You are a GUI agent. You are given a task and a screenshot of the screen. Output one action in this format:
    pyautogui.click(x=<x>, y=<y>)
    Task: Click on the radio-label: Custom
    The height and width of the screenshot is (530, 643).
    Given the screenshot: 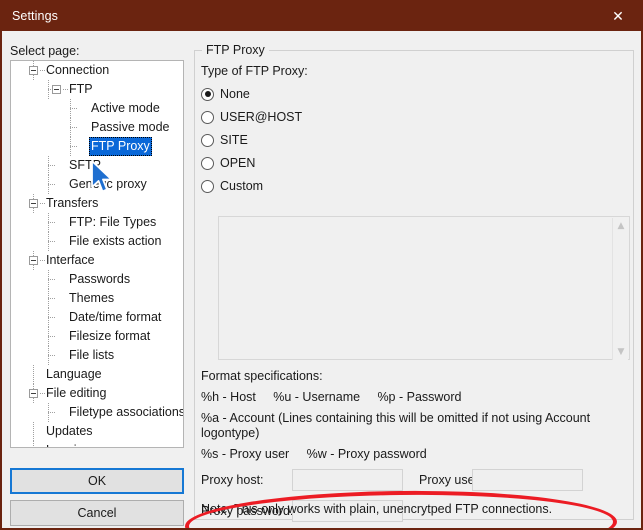 What is the action you would take?
    pyautogui.click(x=242, y=186)
    